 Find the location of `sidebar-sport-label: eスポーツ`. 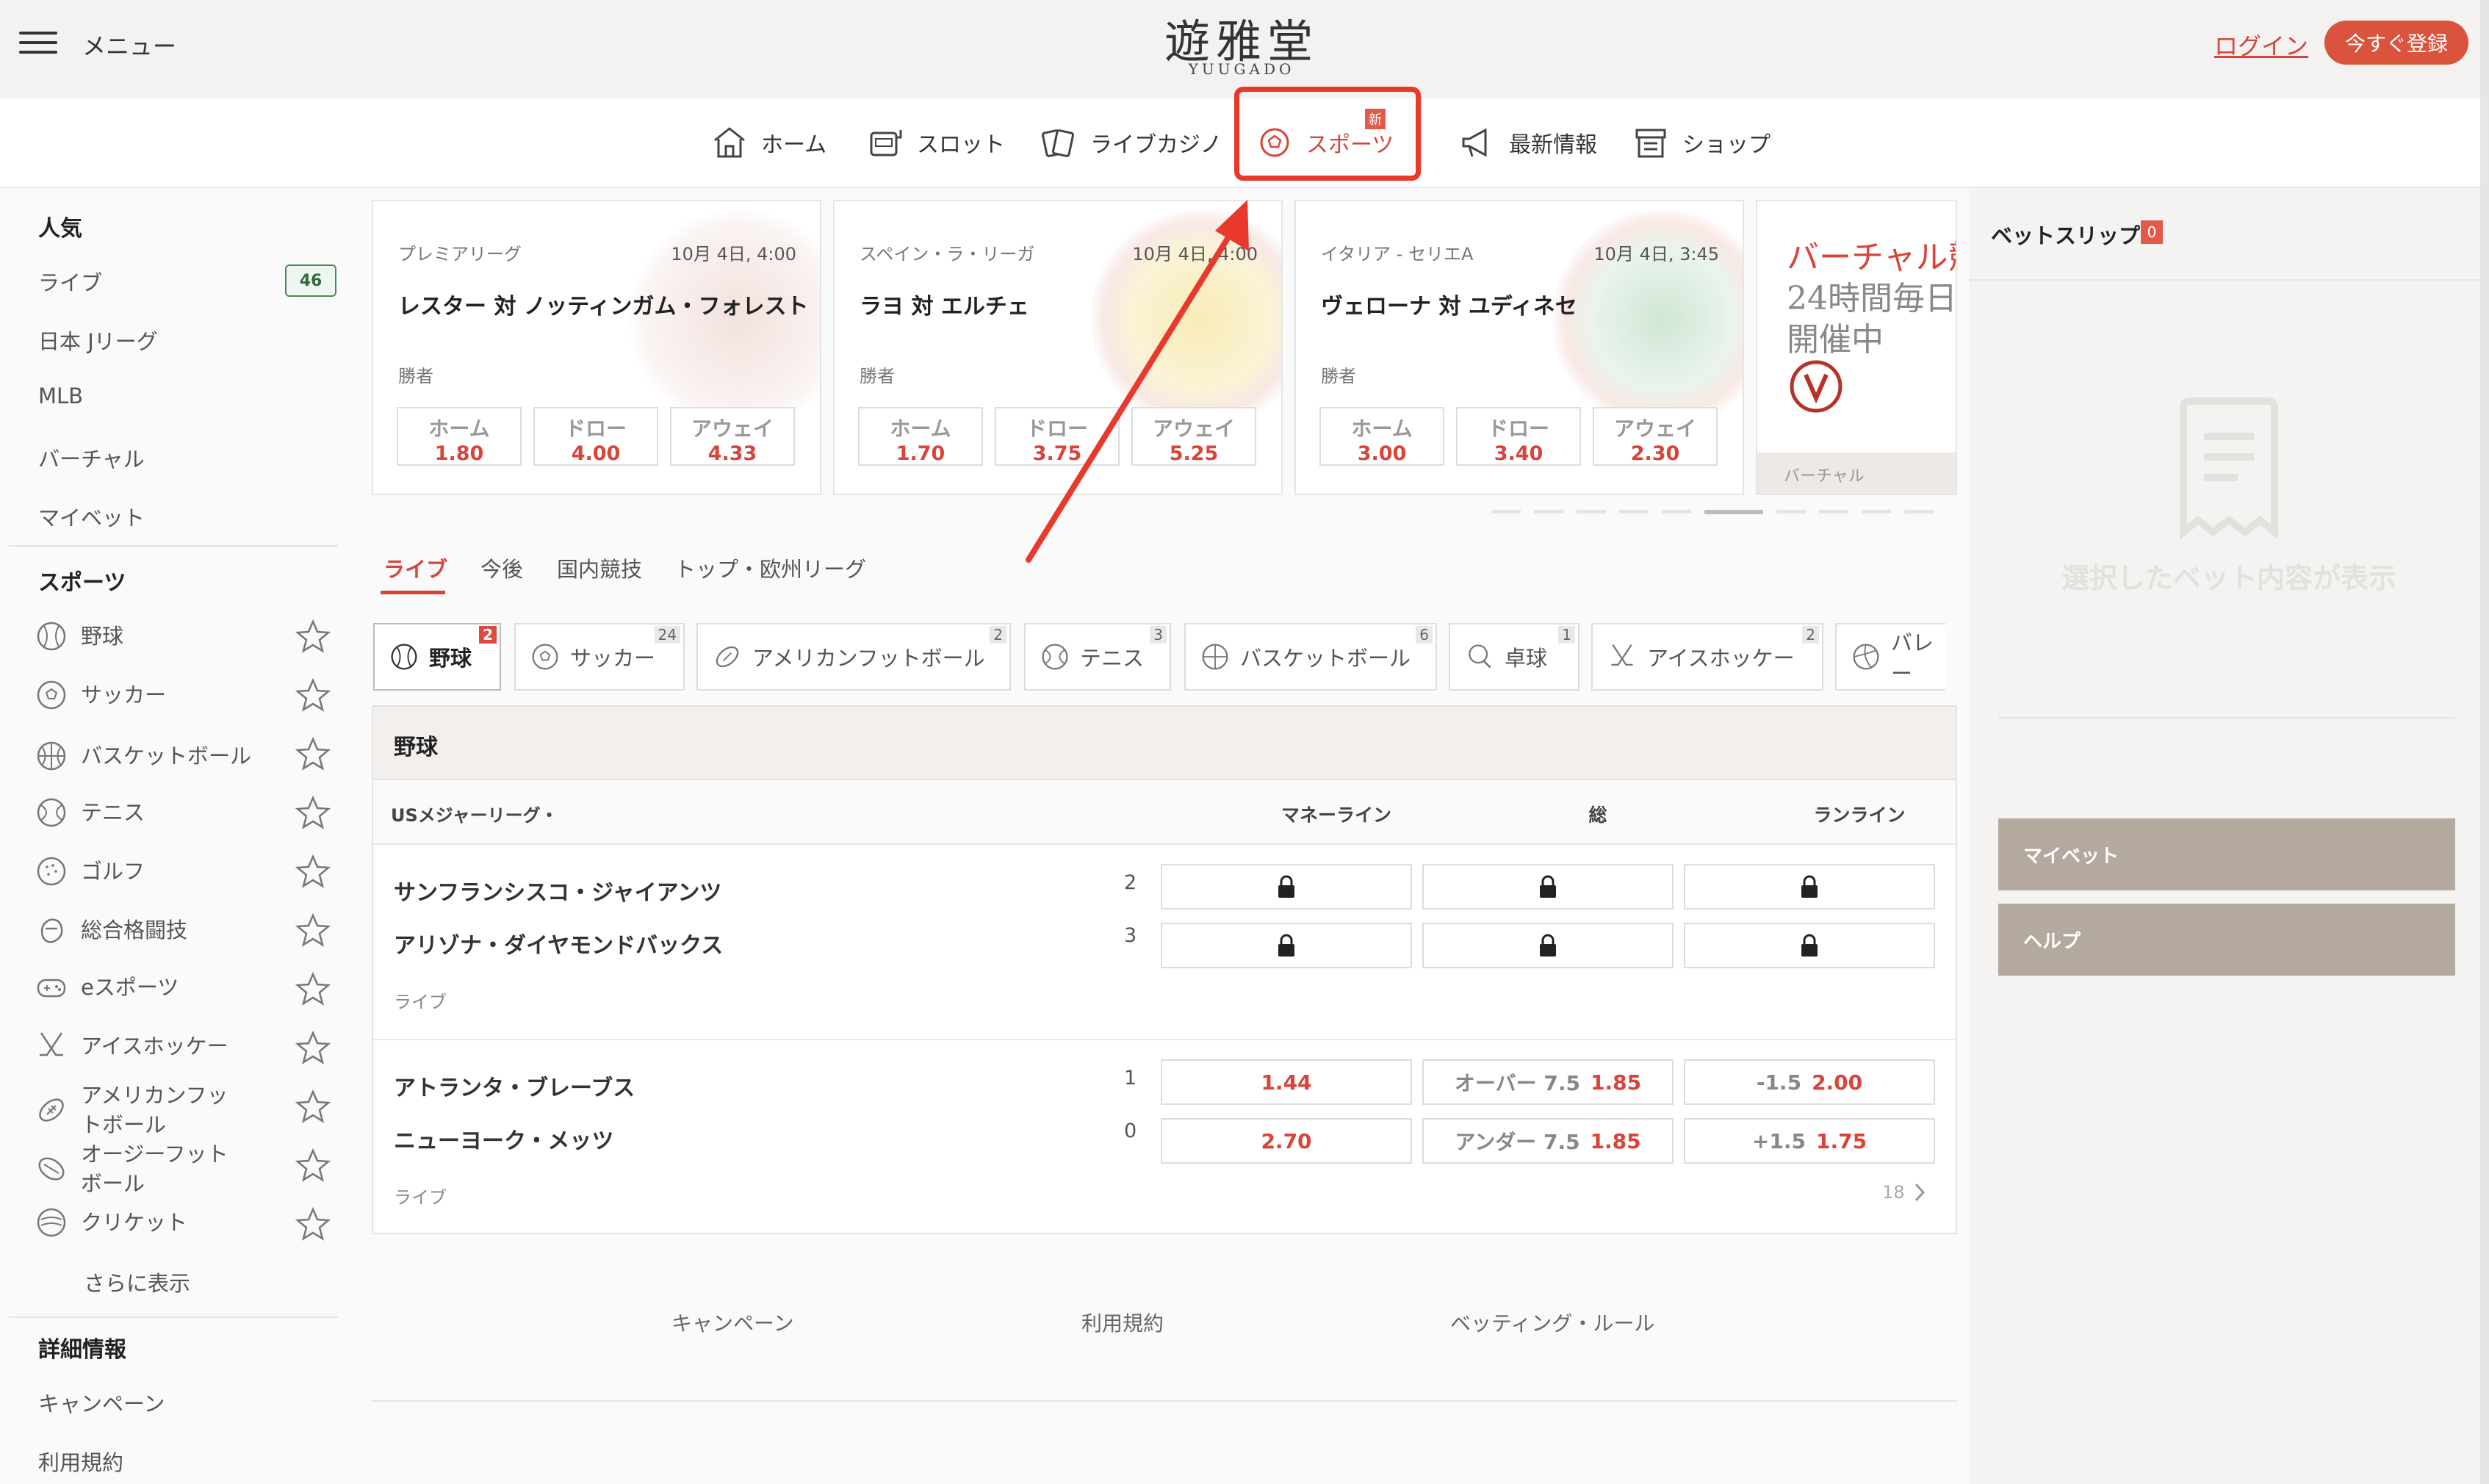

sidebar-sport-label: eスポーツ is located at coordinates (130, 988).